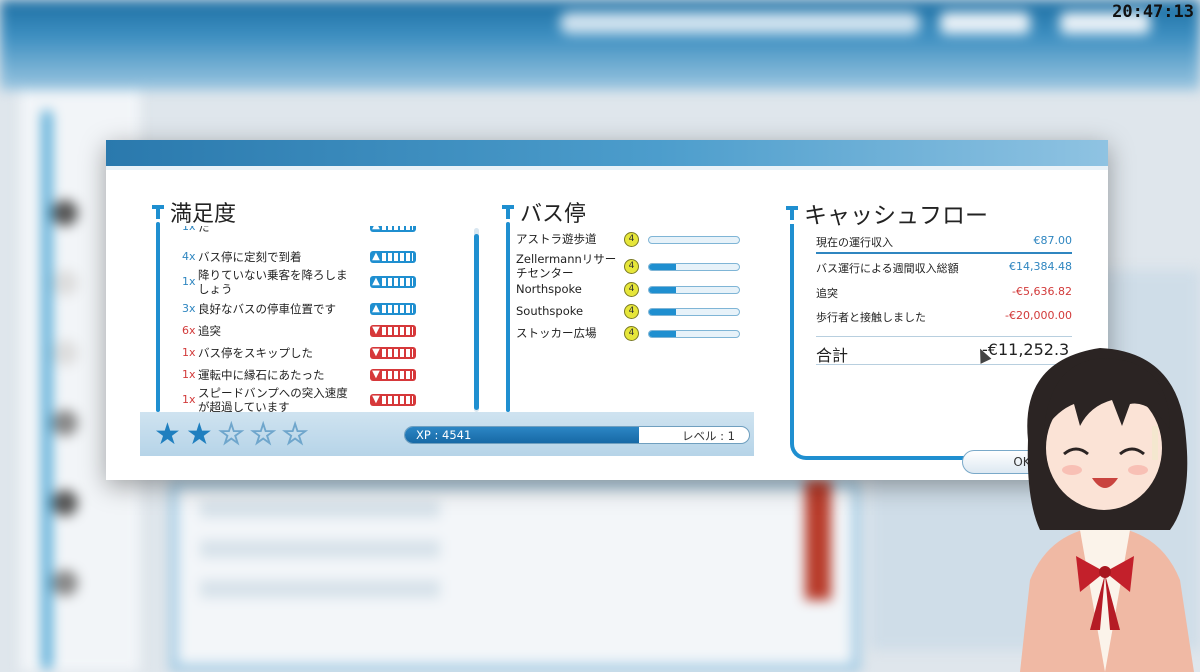 This screenshot has height=672, width=1200. Describe the element at coordinates (204, 230) in the screenshot. I see `satisfaction-text: た` at that location.